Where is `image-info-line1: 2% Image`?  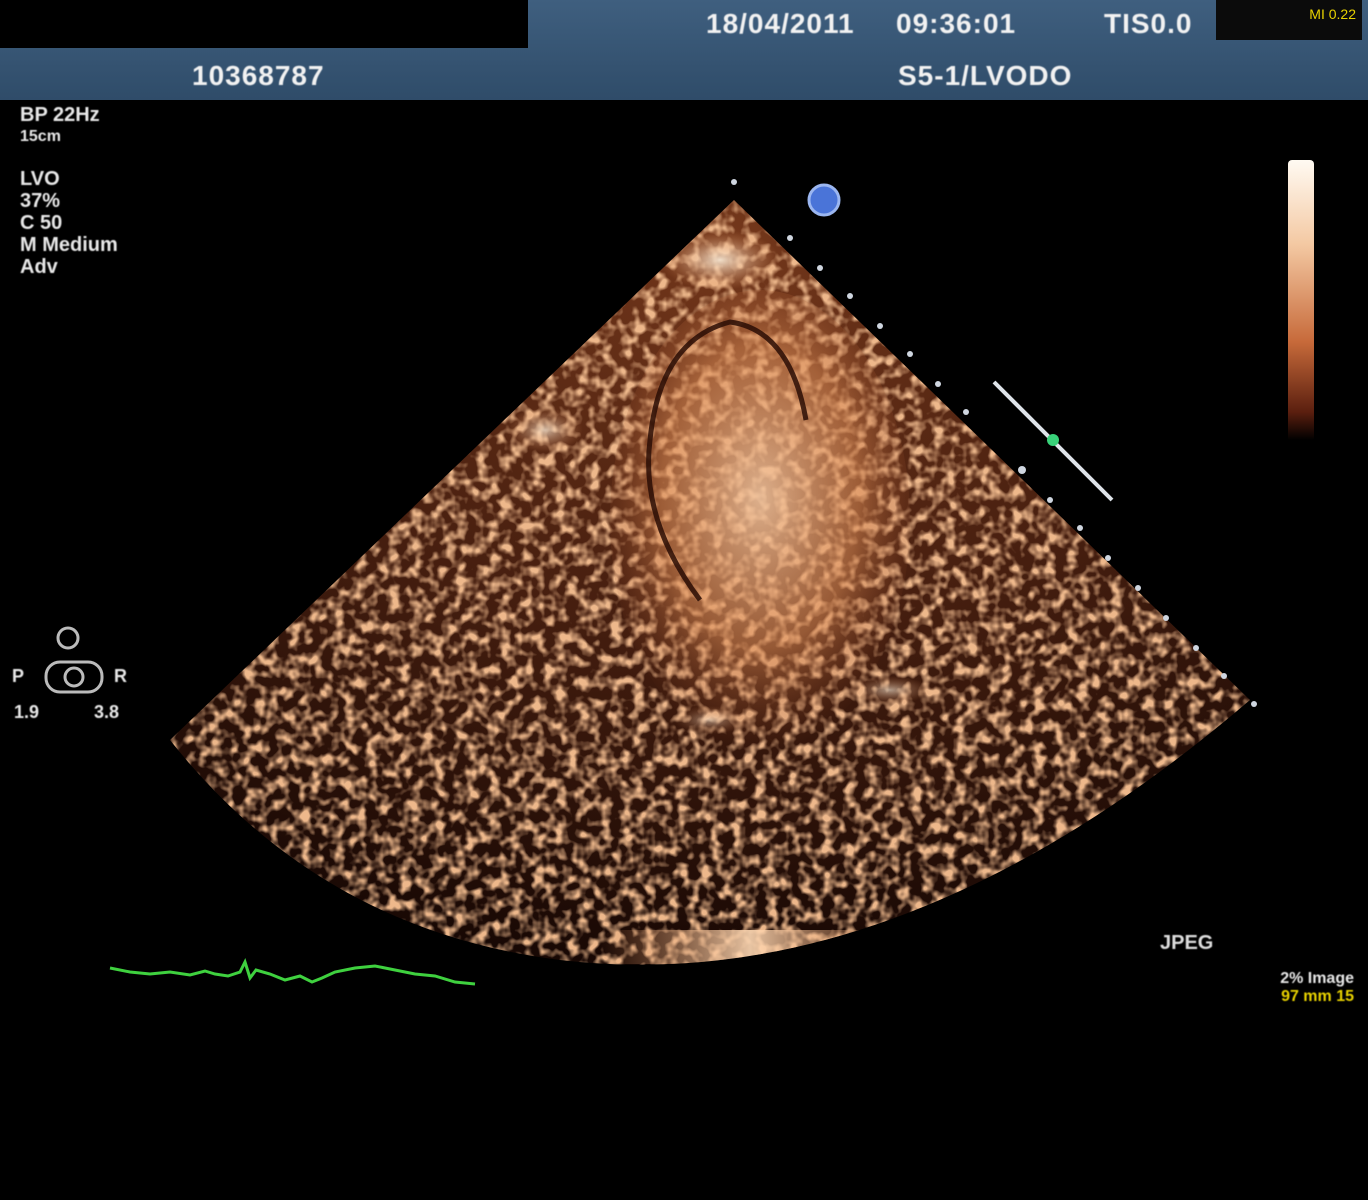
image-info-line1: 2% Image is located at coordinates (1317, 978).